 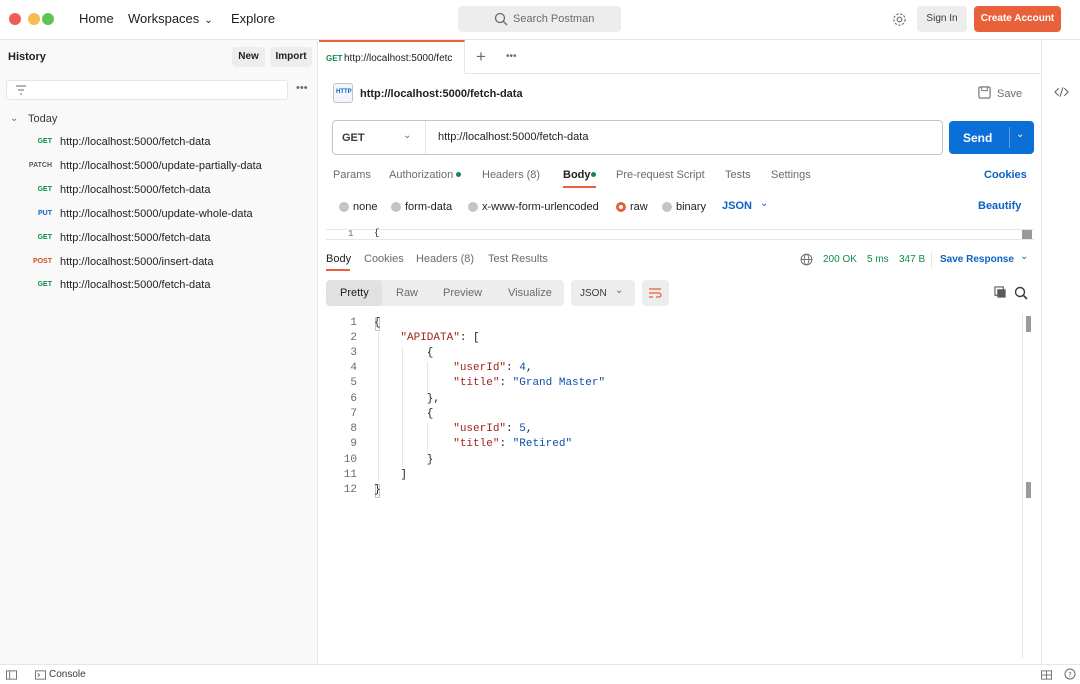 What do you see at coordinates (147, 90) in the screenshot?
I see `history-filter-input` at bounding box center [147, 90].